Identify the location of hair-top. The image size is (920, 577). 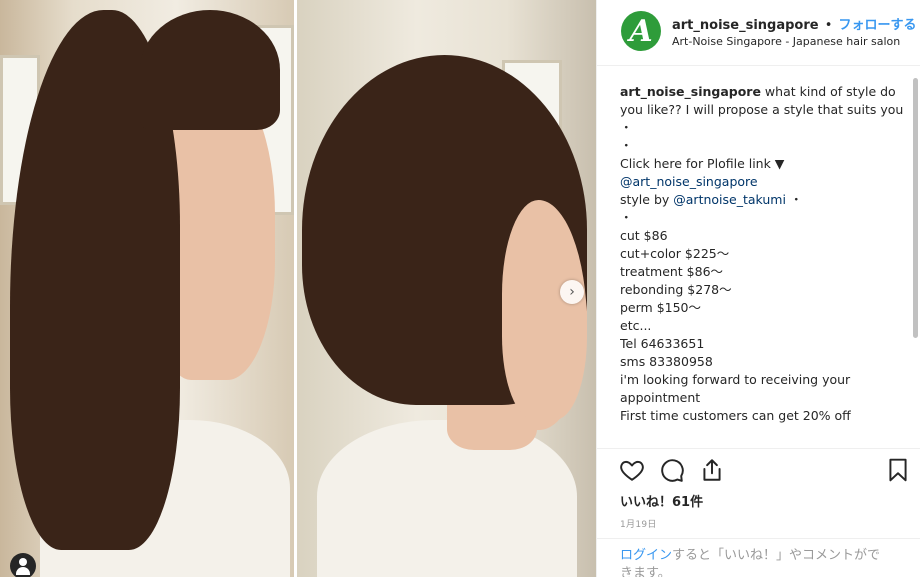
(210, 70).